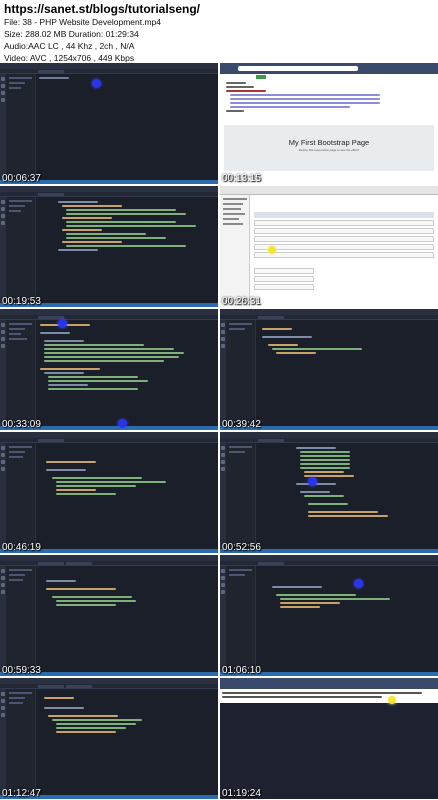 The height and width of the screenshot is (800, 438). I want to click on timestamp: 00:26:31, so click(241, 301).